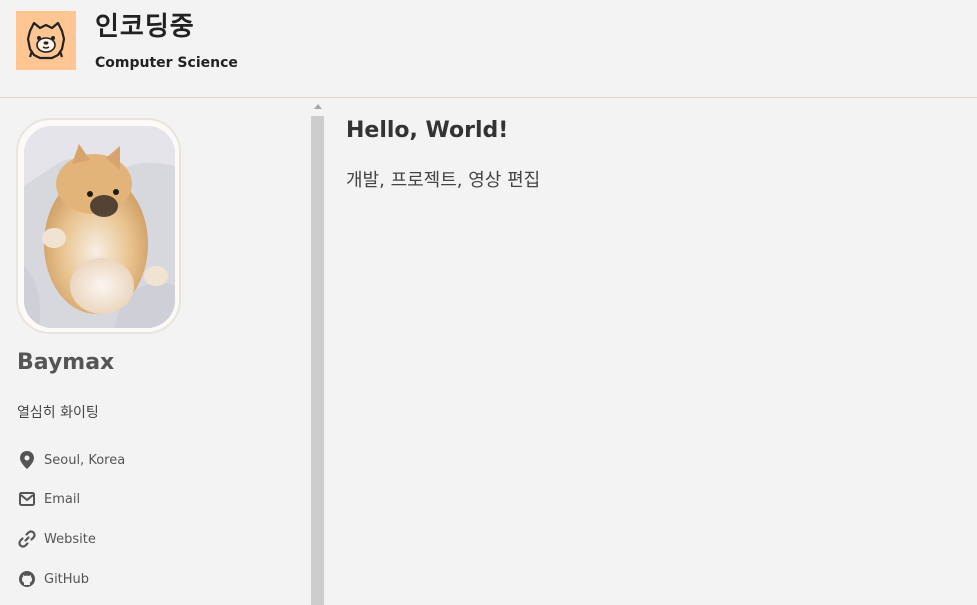  I want to click on site-subtitle: Computer Science, so click(166, 63).